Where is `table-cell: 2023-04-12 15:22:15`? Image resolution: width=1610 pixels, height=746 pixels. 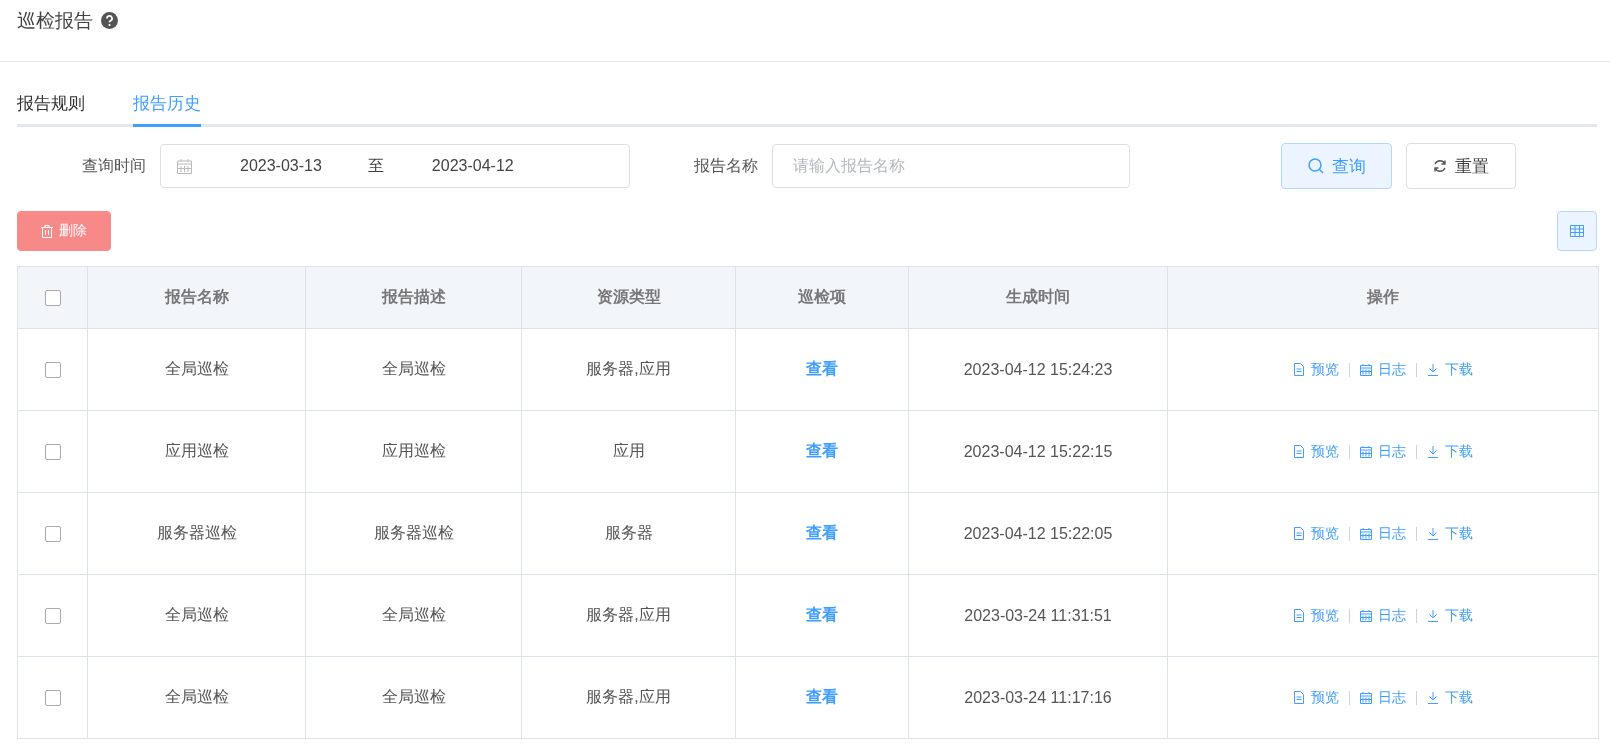
table-cell: 2023-04-12 15:22:15 is located at coordinates (1038, 451).